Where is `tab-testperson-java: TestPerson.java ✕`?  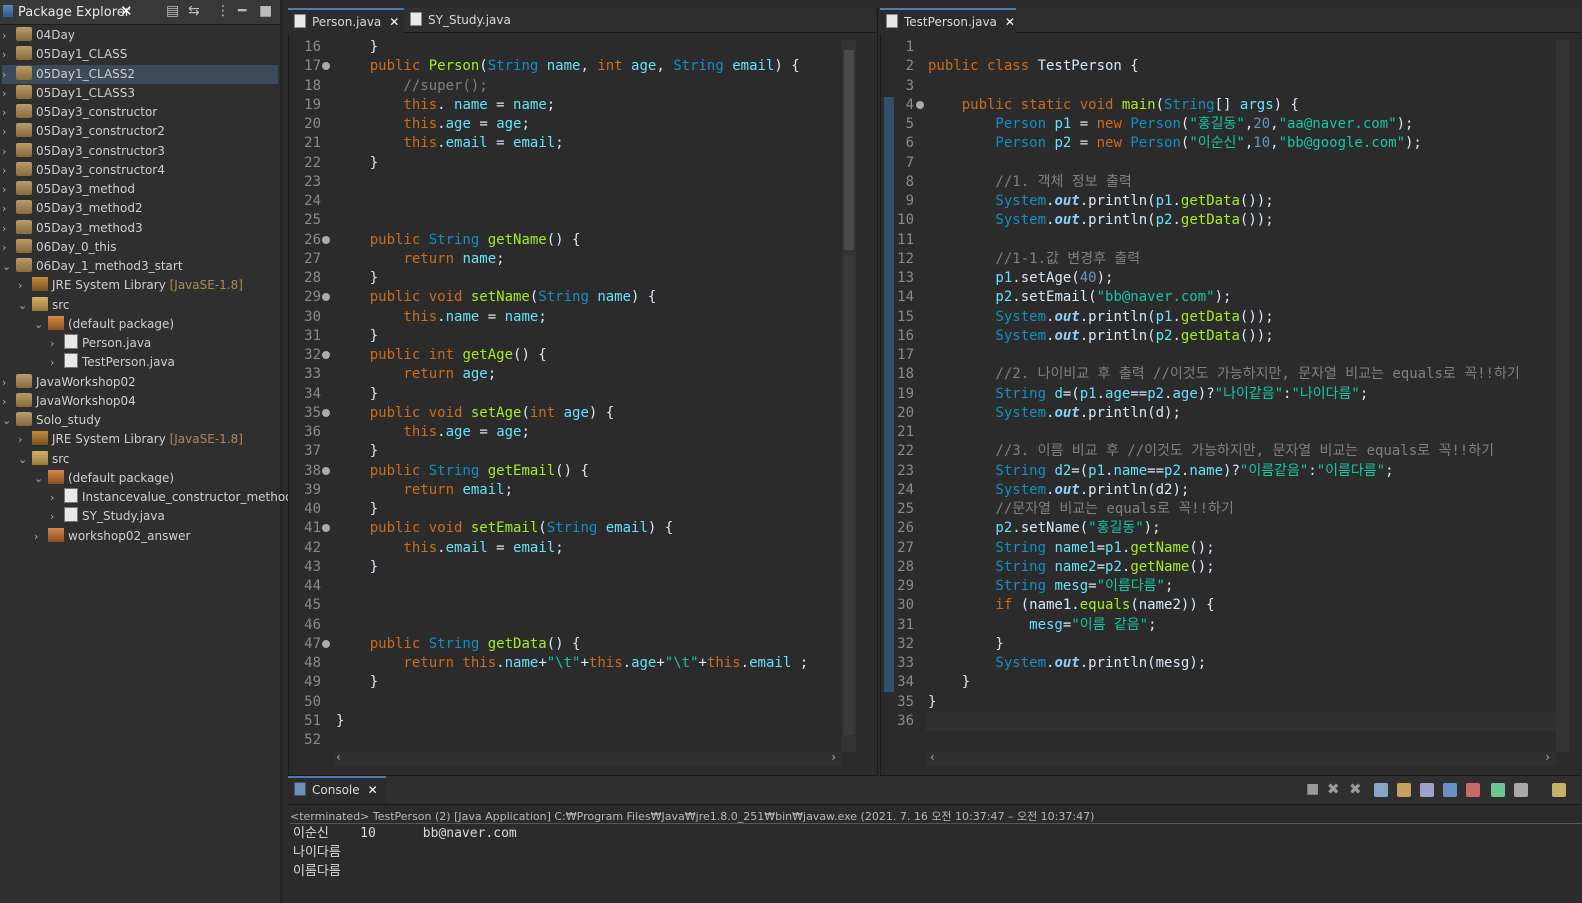
tab-testperson-java: TestPerson.java ✕ is located at coordinates (948, 21).